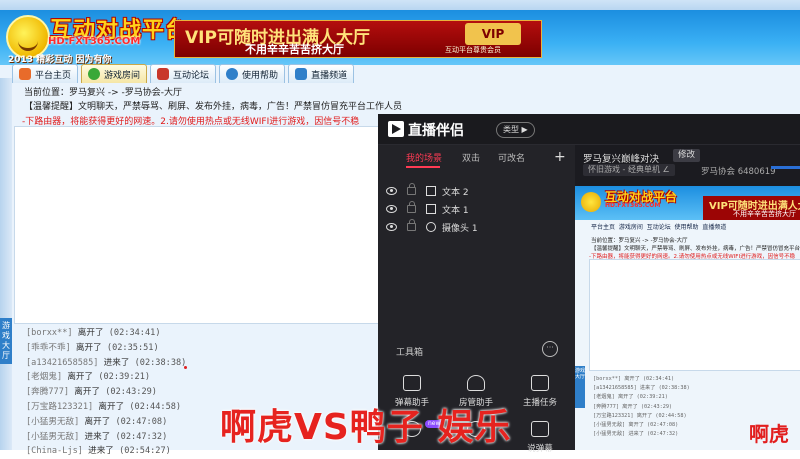 The width and height of the screenshot is (800, 459). I want to click on capture-log-entry: [老烟鬼] 离开了 (02:39:21), so click(630, 397).